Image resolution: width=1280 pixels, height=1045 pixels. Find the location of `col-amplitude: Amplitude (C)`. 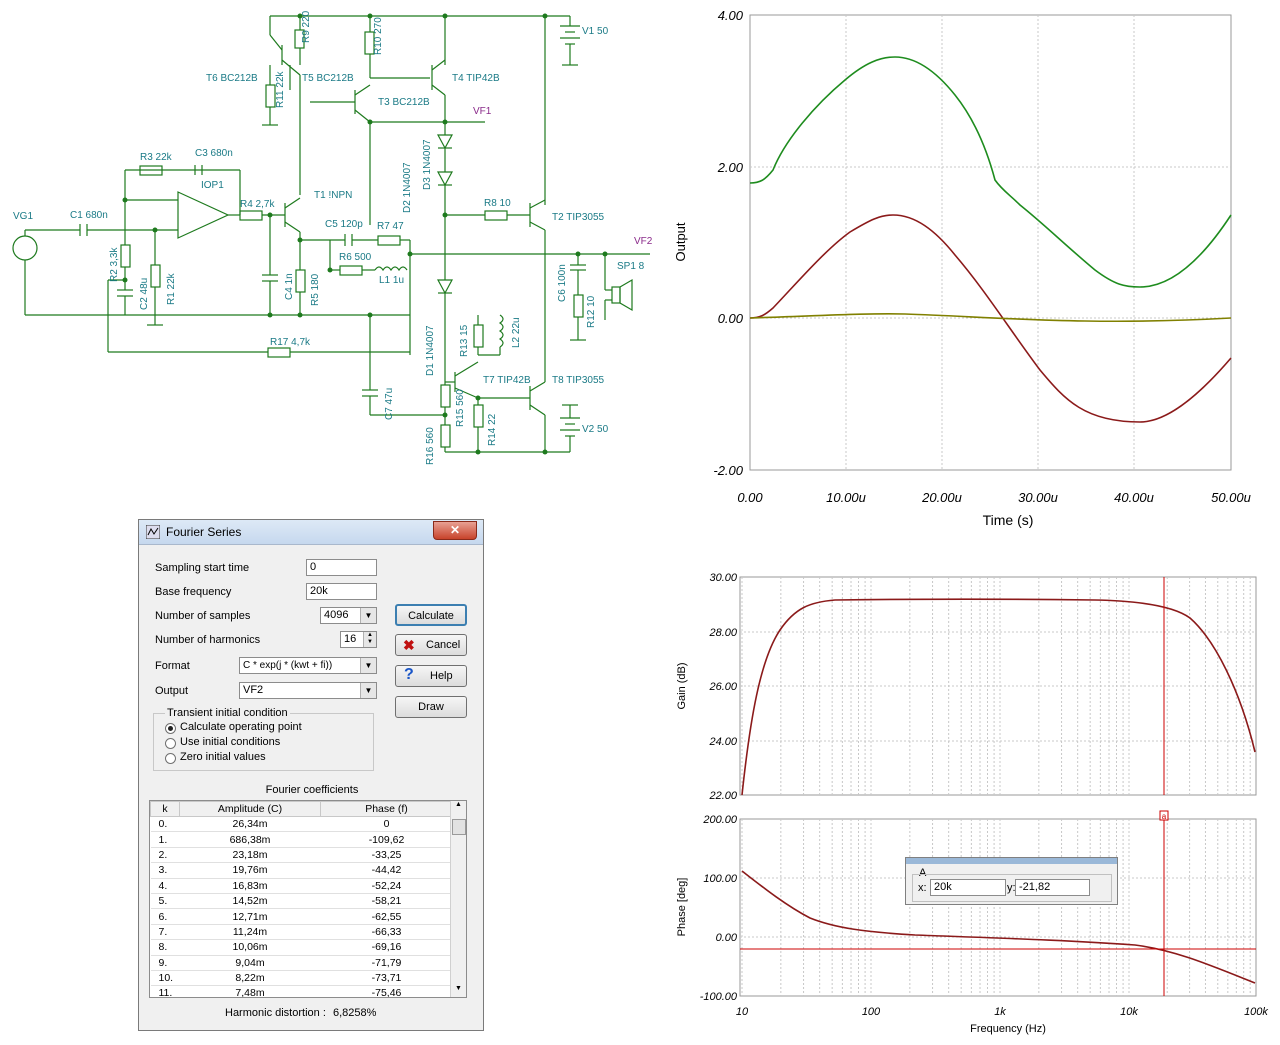

col-amplitude: Amplitude (C) is located at coordinates (250, 809).